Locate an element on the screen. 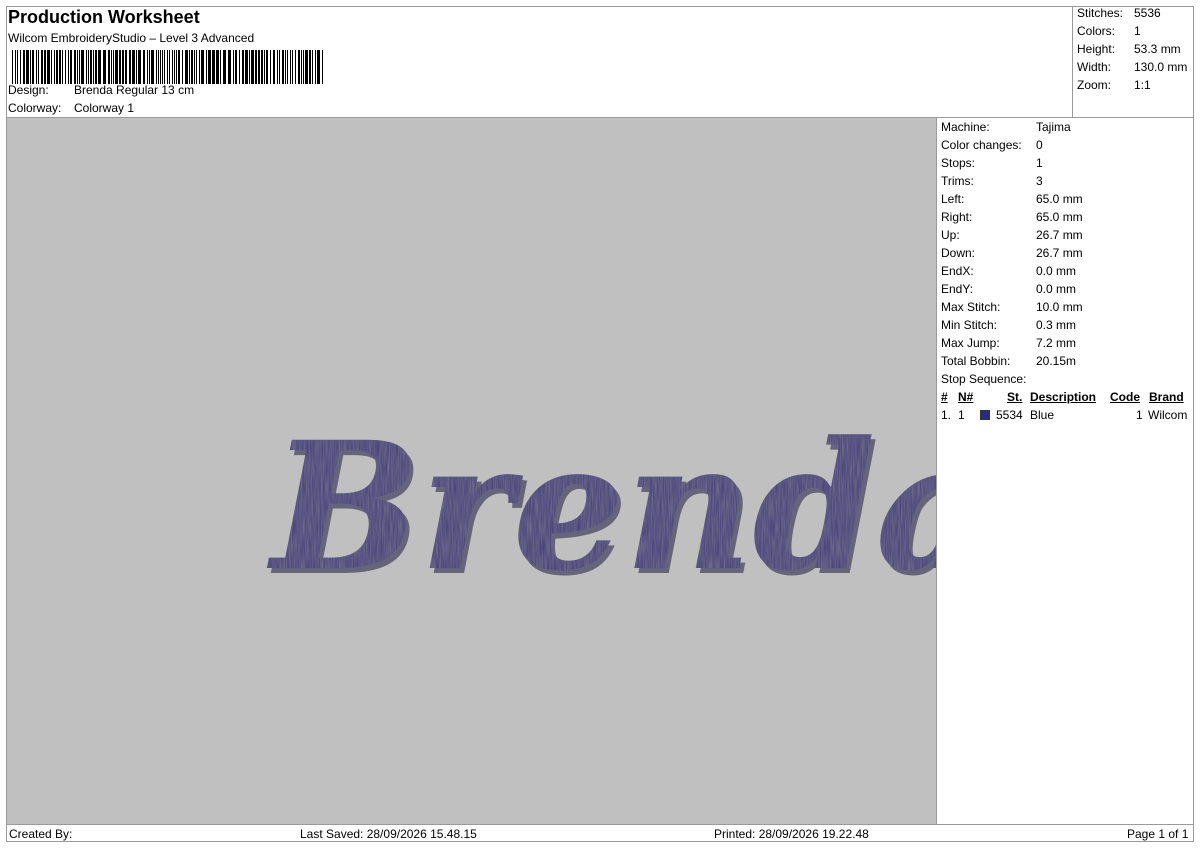 This screenshot has height=848, width=1200. row-code: 1 is located at coordinates (1139, 415).